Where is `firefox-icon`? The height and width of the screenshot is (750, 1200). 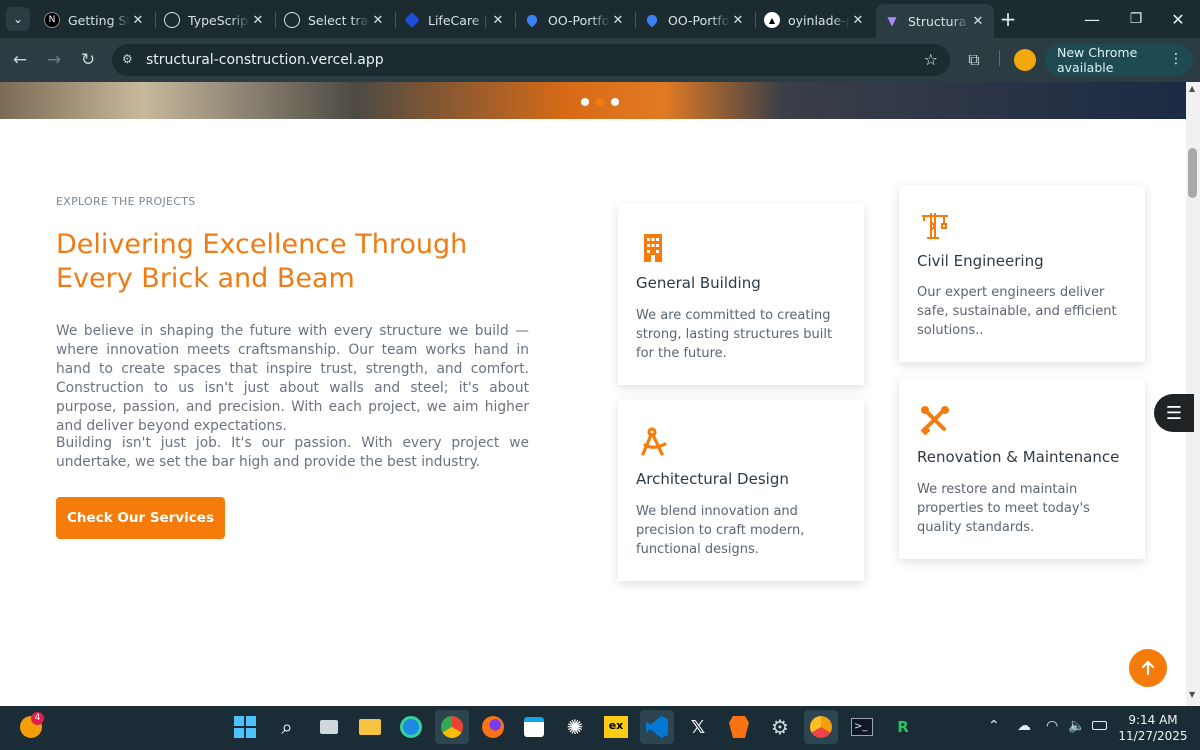
firefox-icon is located at coordinates (493, 727).